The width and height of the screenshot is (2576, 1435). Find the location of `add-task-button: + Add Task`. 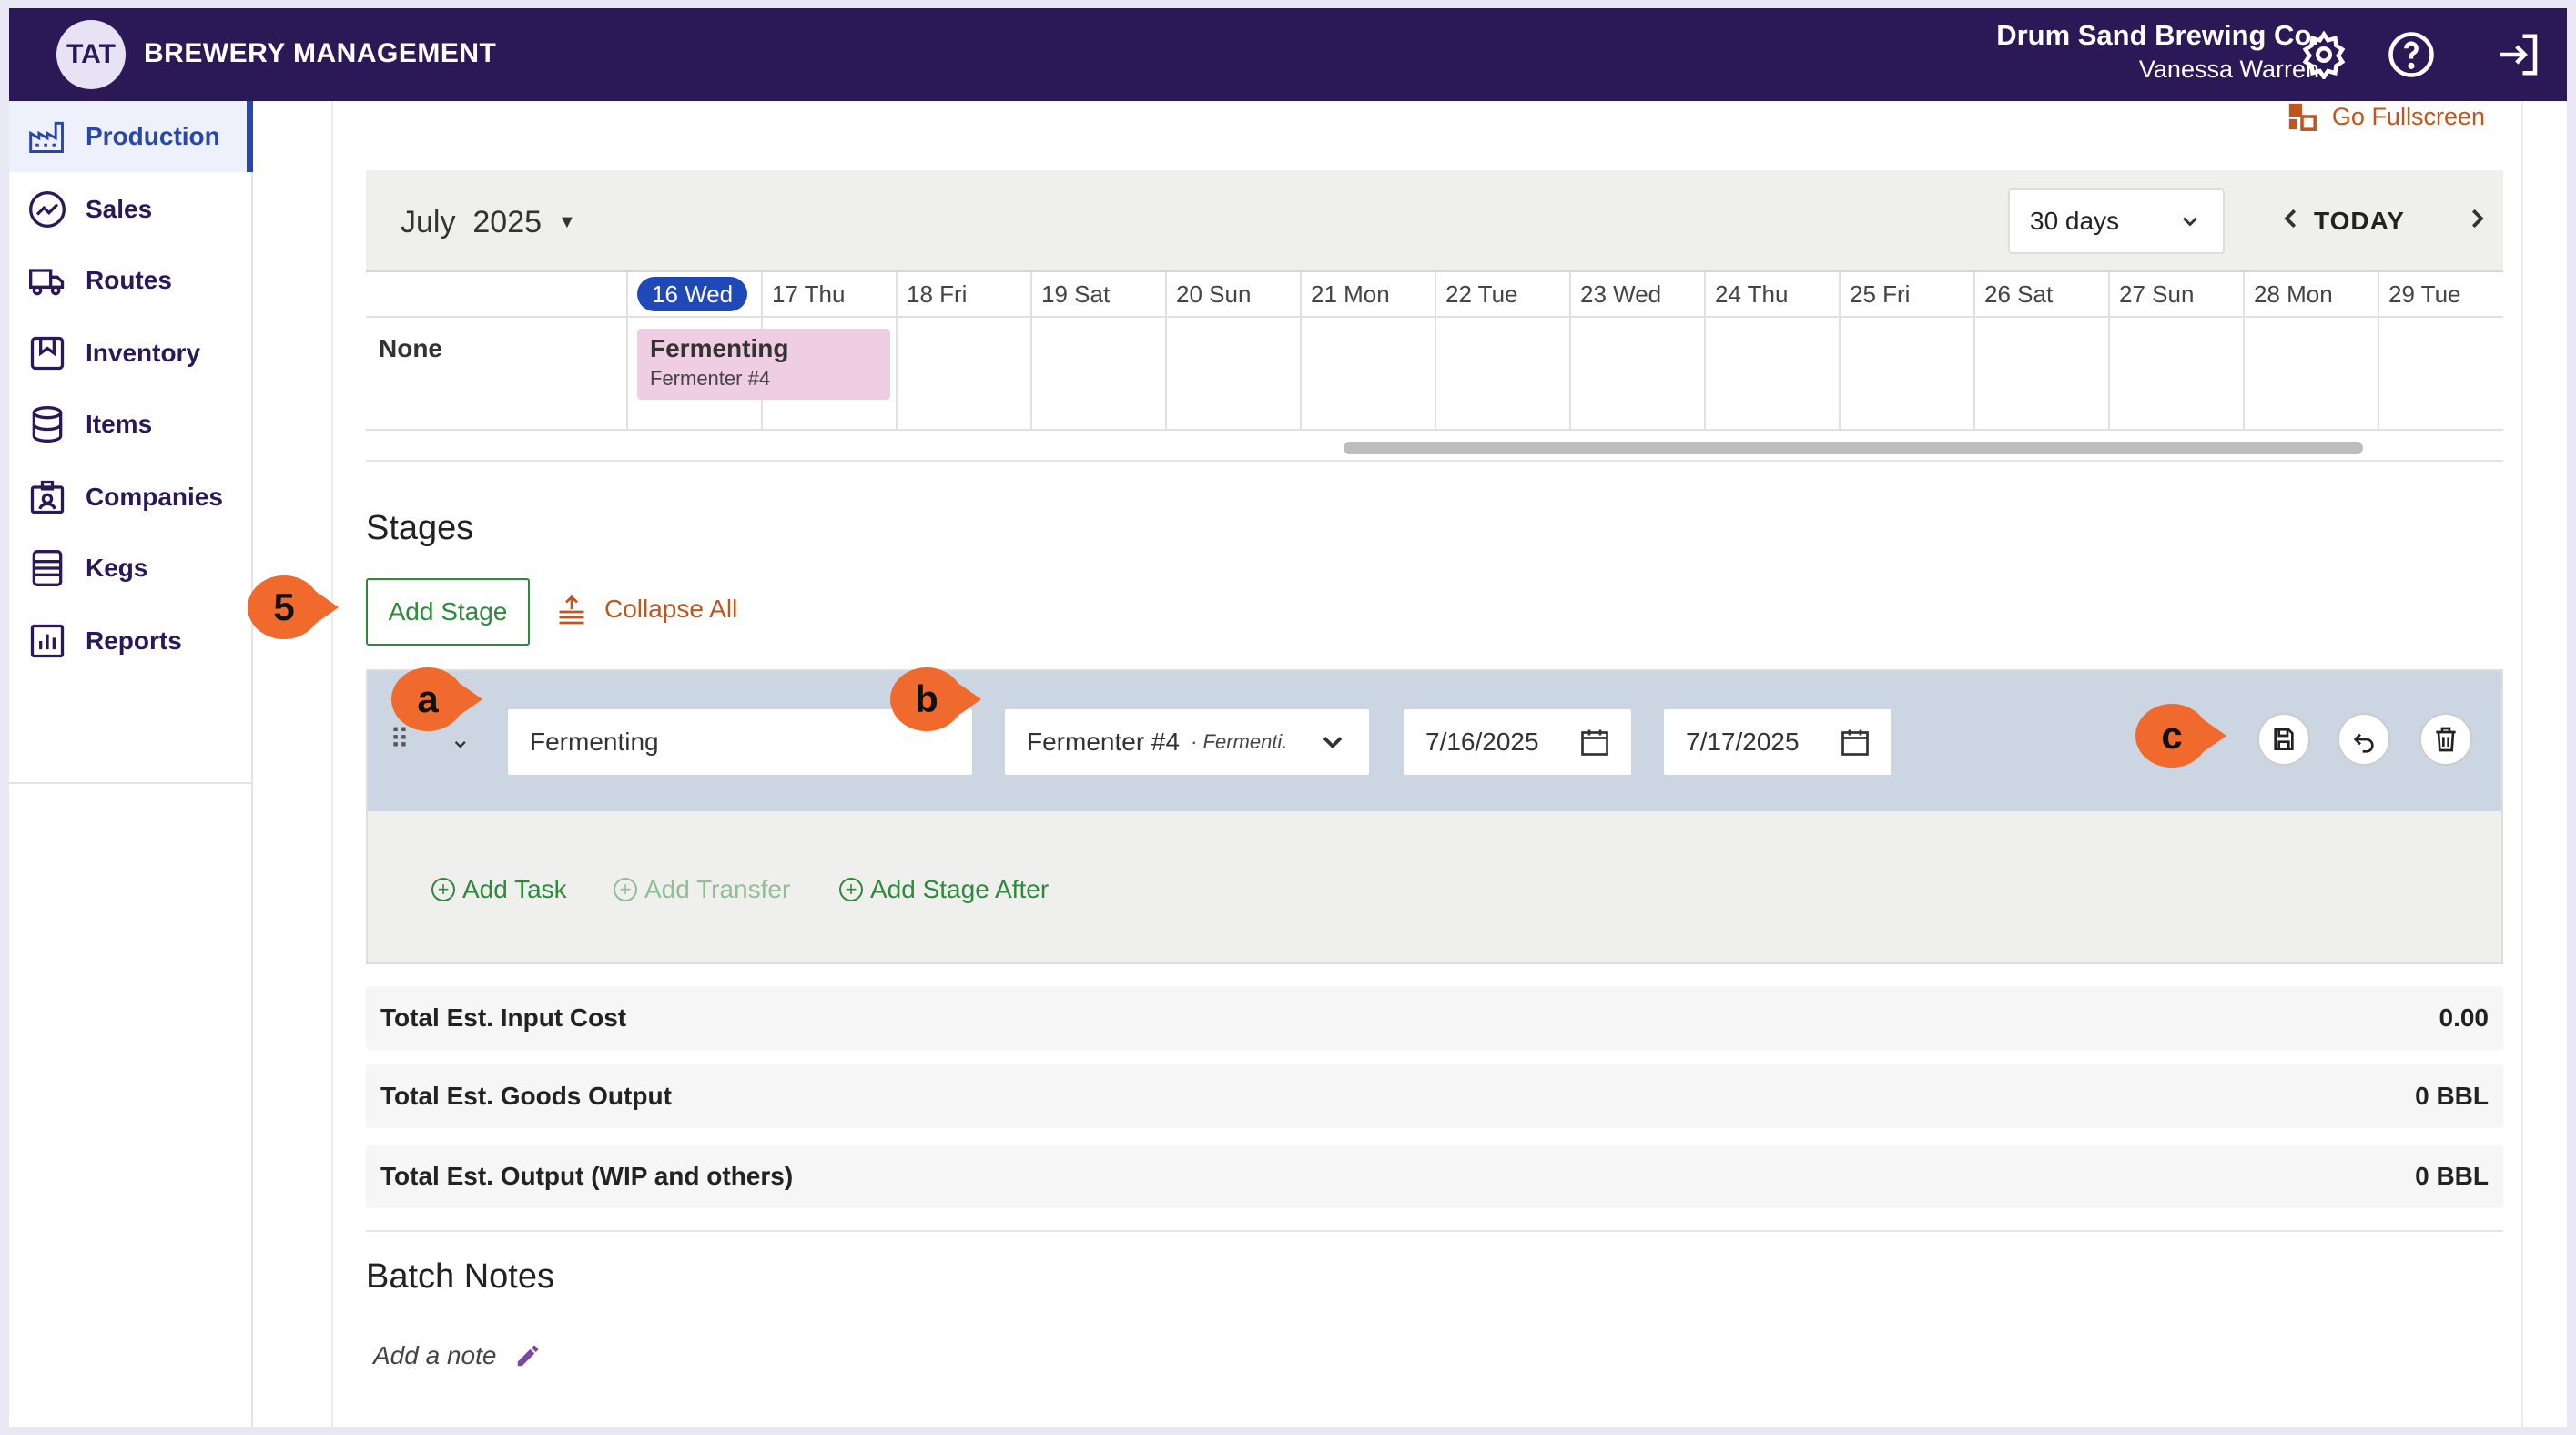

add-task-button: + Add Task is located at coordinates (499, 889).